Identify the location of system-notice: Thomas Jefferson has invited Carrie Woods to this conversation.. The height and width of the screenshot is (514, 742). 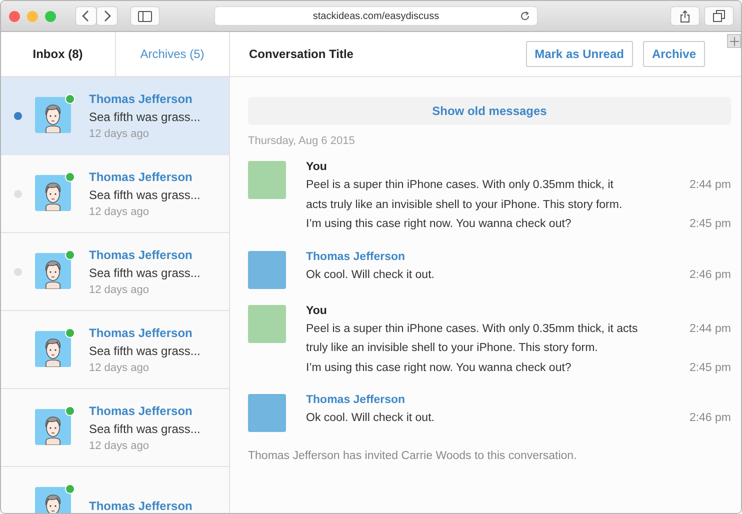
(413, 456).